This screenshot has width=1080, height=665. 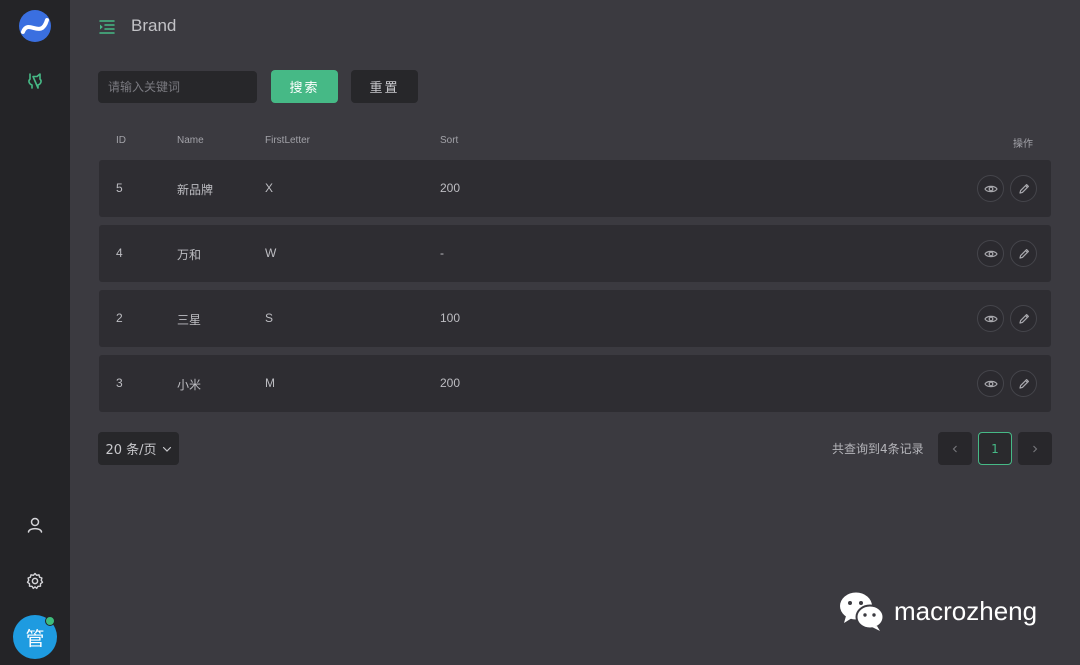 I want to click on watermark-text: macrozheng, so click(x=966, y=610).